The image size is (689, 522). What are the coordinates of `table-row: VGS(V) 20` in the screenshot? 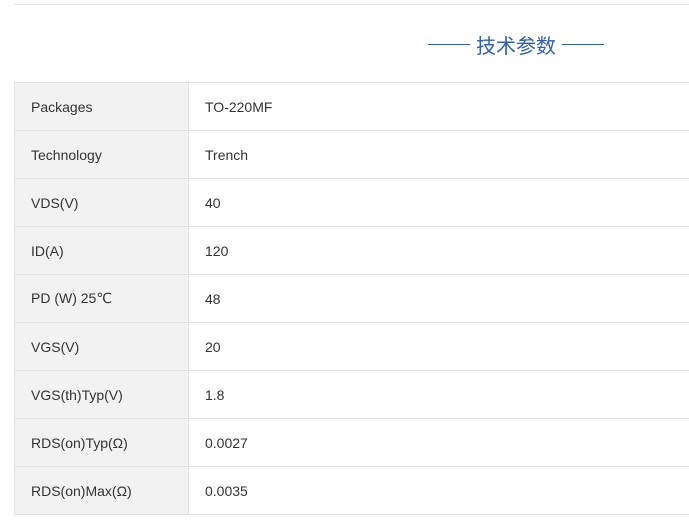 It's located at (351, 346).